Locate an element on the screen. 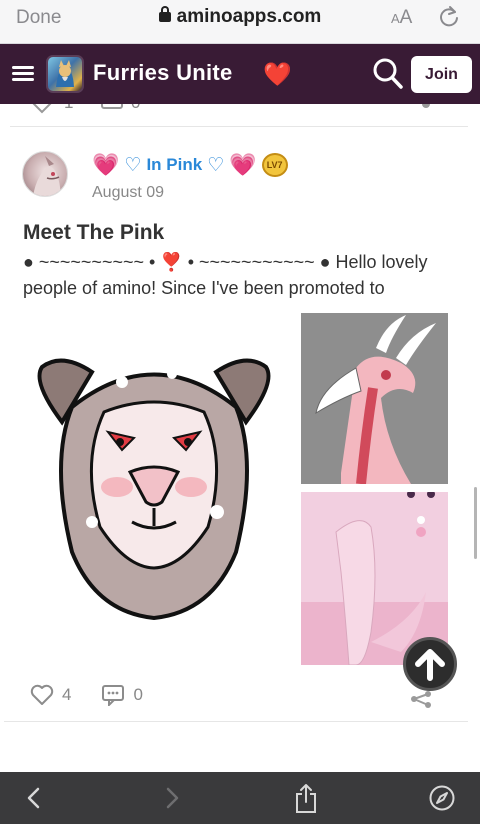  comment-count: 0 is located at coordinates (138, 694).